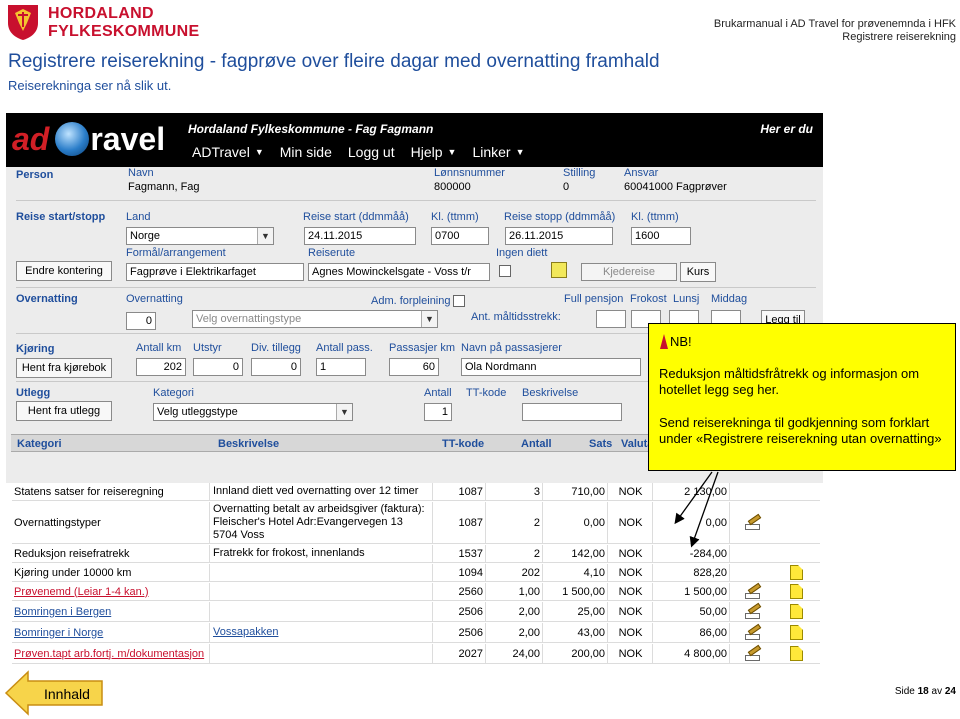  Describe the element at coordinates (705, 491) in the screenshot. I see `row-belop: 2 130,00` at that location.